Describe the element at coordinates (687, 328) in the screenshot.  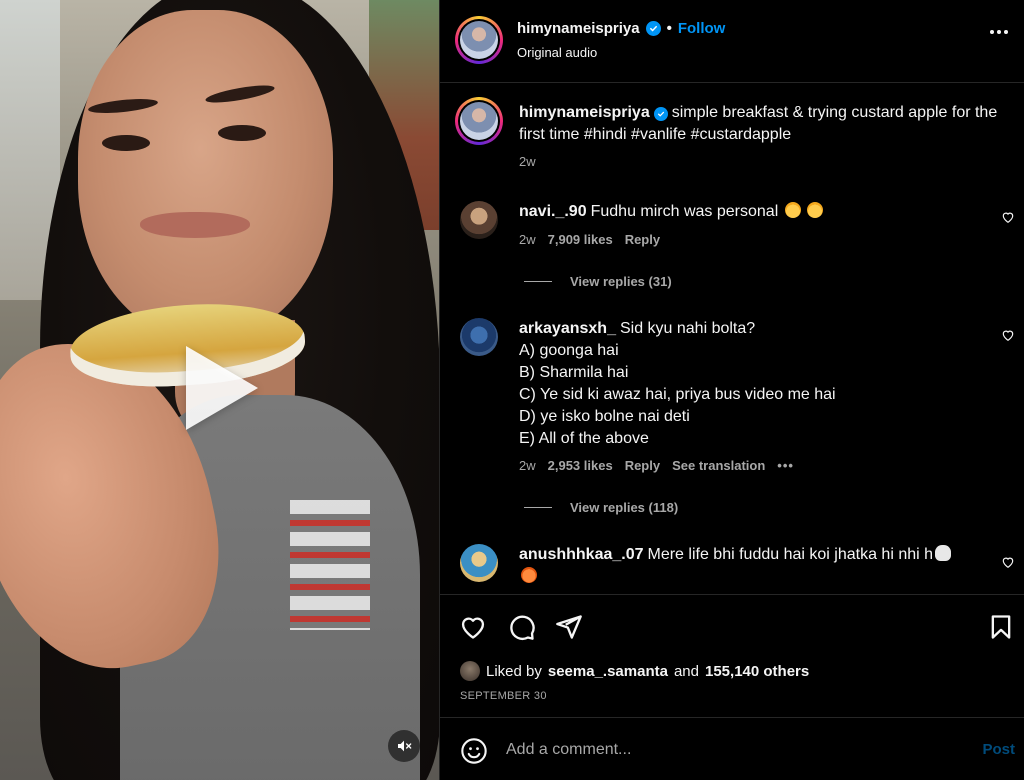
I see `comment-text-line: Sid kyu nahi bolta?` at that location.